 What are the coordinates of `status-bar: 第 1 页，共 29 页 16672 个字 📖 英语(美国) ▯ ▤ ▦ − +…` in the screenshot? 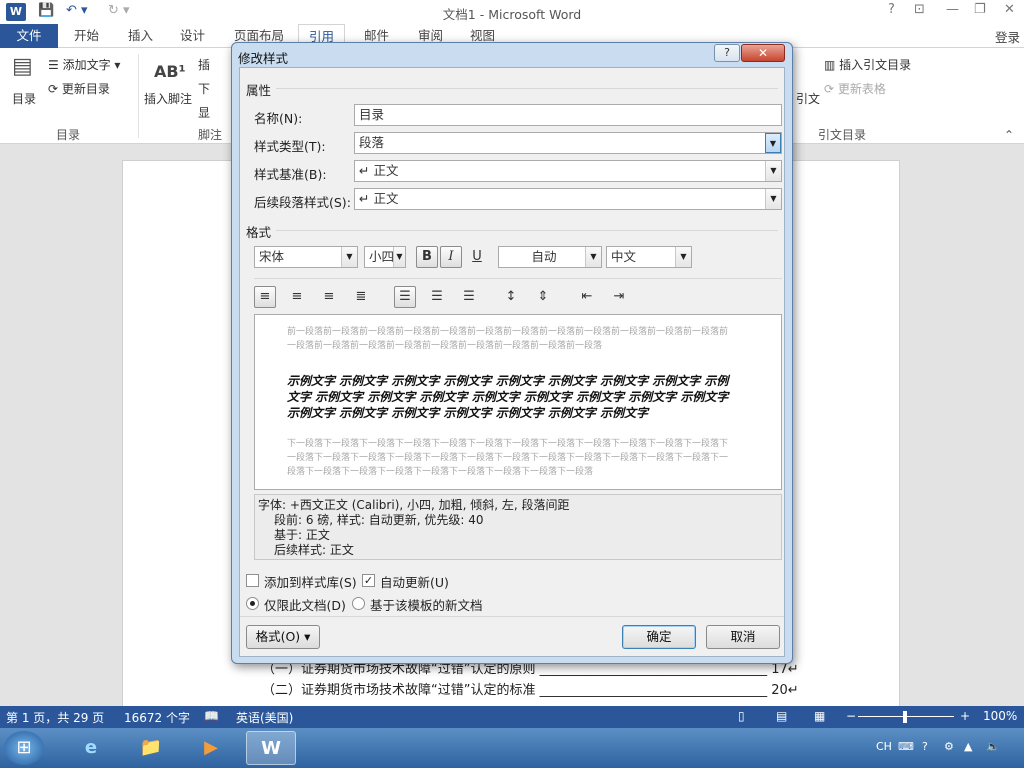 It's located at (512, 717).